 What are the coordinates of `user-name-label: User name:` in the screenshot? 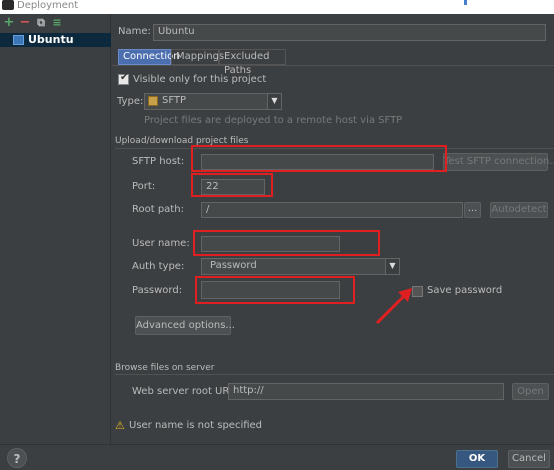 It's located at (161, 243).